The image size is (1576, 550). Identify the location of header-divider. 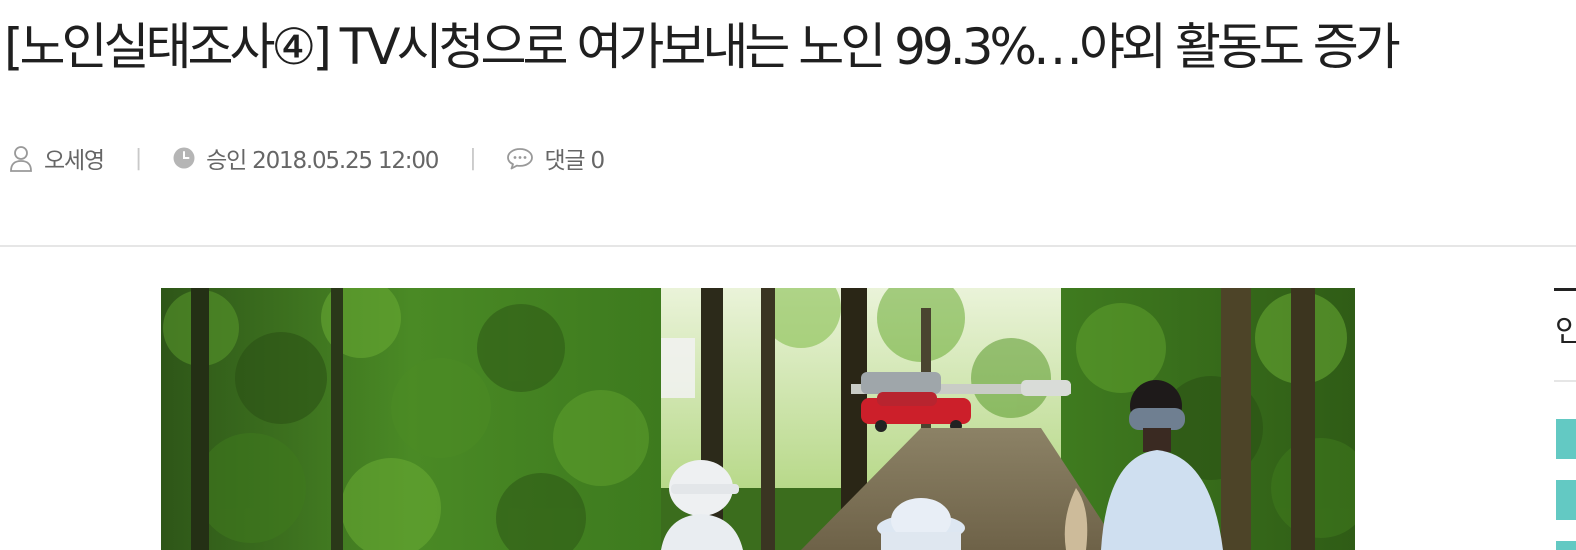
(788, 246).